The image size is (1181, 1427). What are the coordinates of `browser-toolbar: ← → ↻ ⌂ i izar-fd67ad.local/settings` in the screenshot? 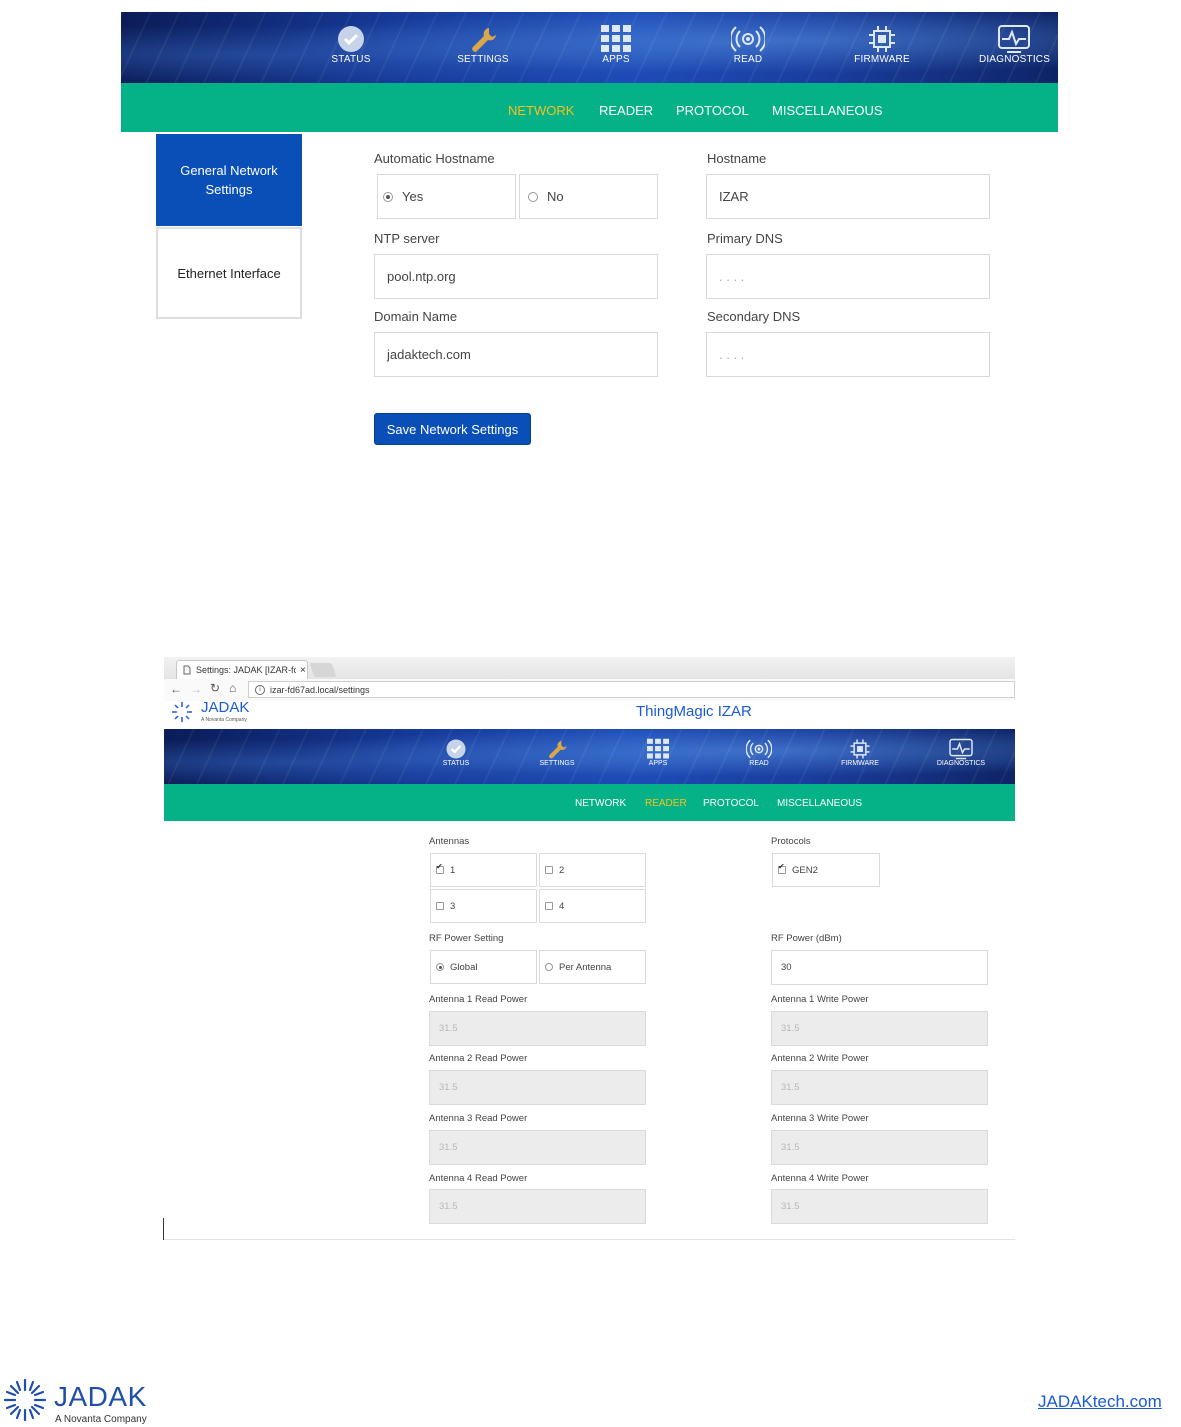 It's located at (589, 690).